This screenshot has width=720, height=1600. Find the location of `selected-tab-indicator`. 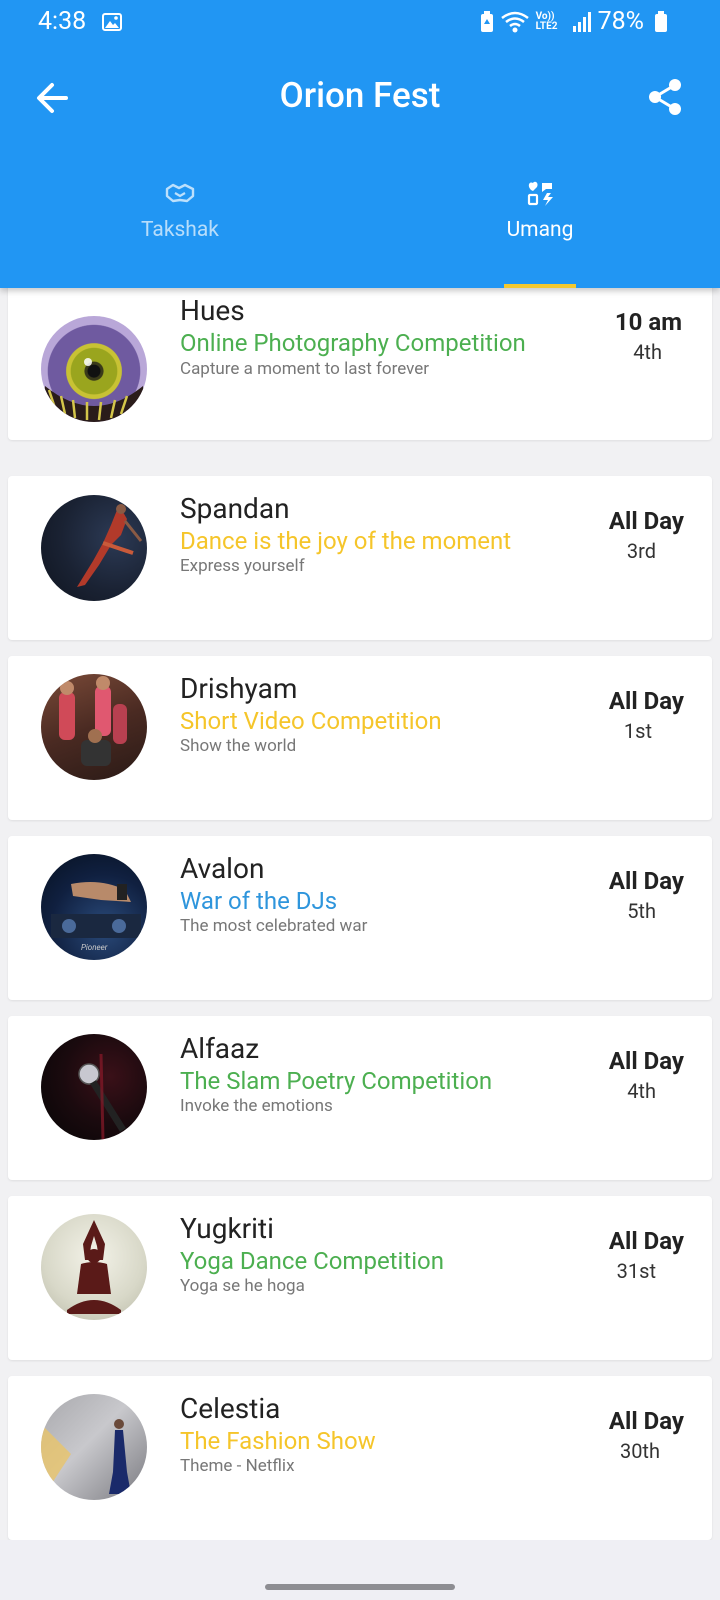

selected-tab-indicator is located at coordinates (540, 286).